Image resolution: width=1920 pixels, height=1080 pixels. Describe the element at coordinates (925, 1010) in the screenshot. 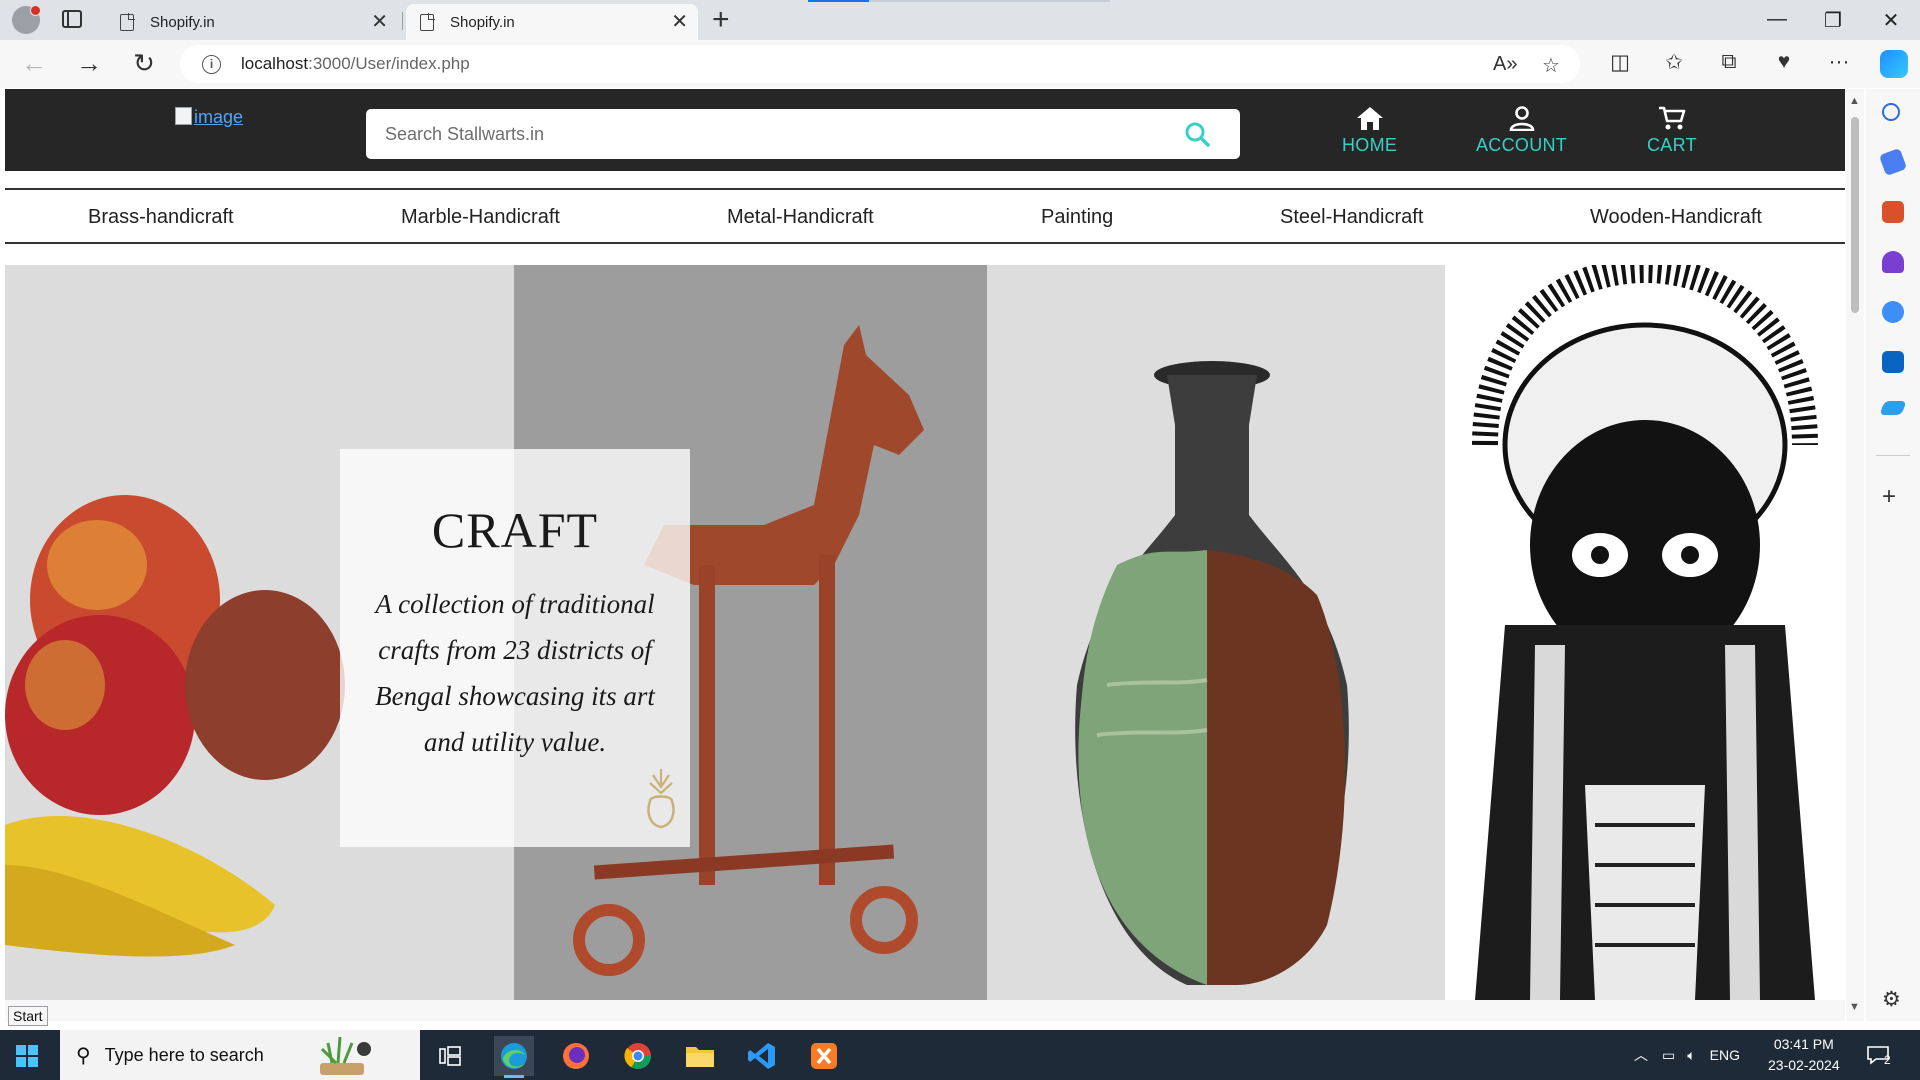

I see `horizontal-scrollbar` at that location.